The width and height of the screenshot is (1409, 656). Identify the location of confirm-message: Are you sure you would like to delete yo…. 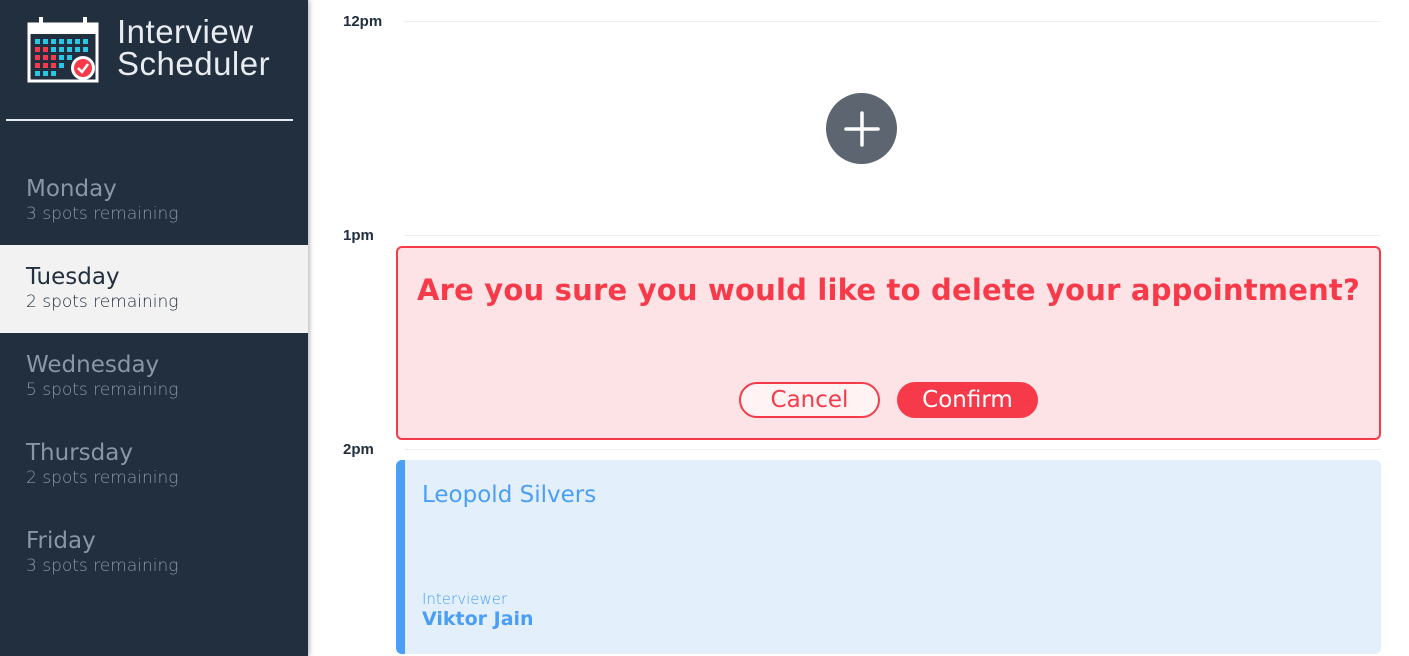
(888, 290).